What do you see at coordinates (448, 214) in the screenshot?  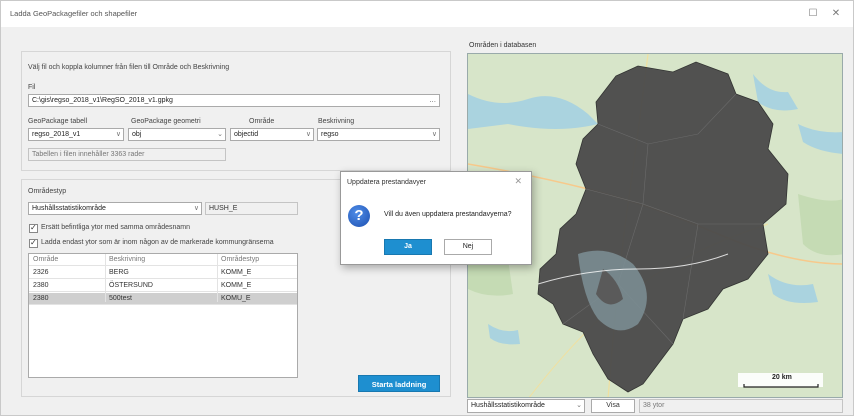 I see `dialog-message: Vill du även uppdatera prestandavyerna?` at bounding box center [448, 214].